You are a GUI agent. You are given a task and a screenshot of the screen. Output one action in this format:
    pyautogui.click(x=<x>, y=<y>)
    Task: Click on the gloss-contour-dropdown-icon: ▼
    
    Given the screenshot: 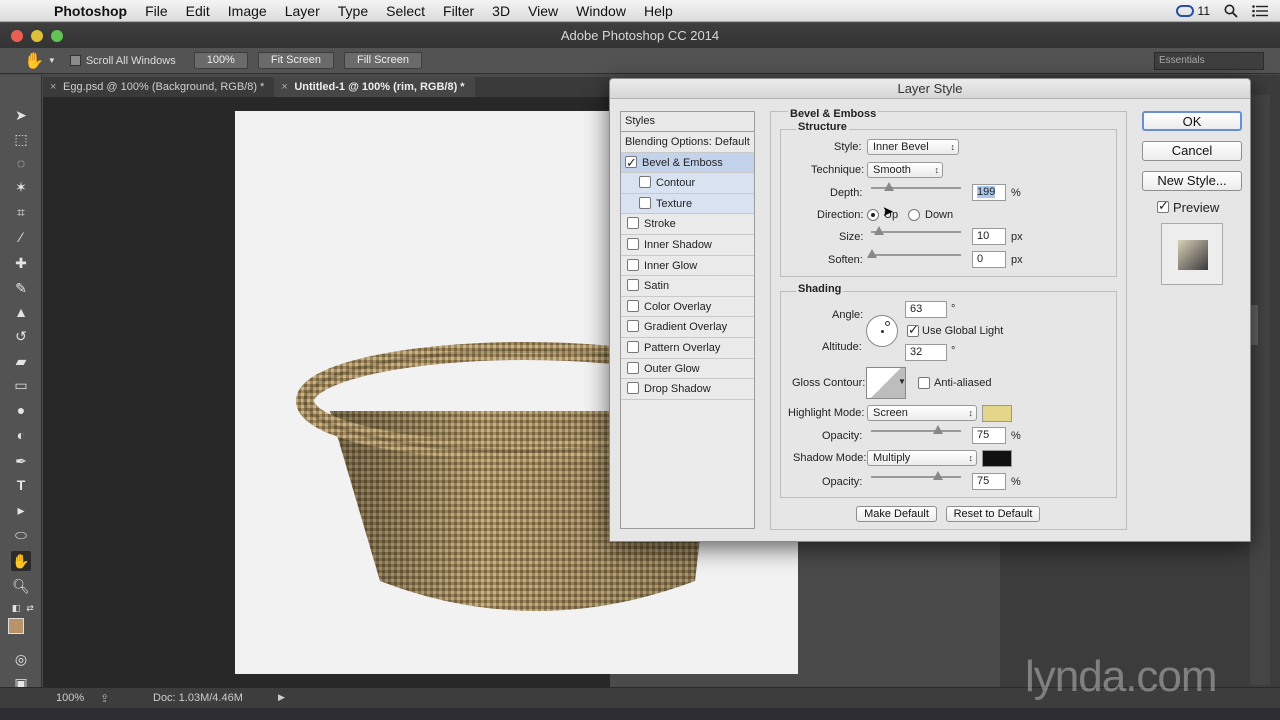 What is the action you would take?
    pyautogui.click(x=902, y=381)
    